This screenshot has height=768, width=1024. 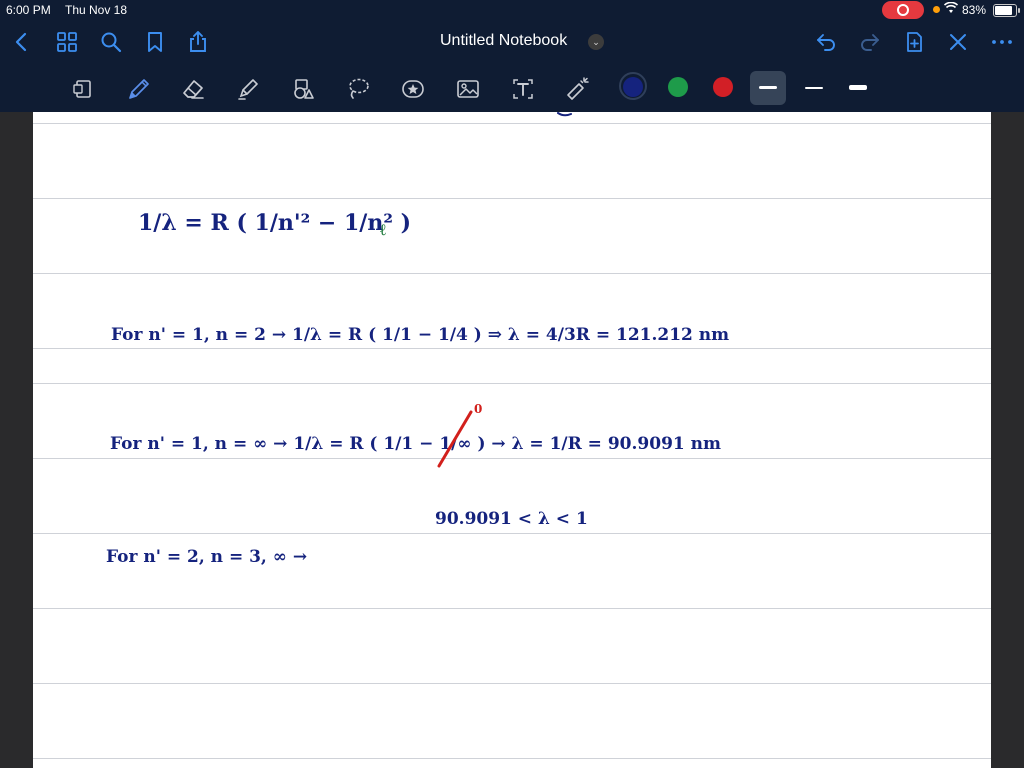 What do you see at coordinates (207, 557) in the screenshot?
I see `line-balmer: For n' = 2, n = 3, ∞ →` at bounding box center [207, 557].